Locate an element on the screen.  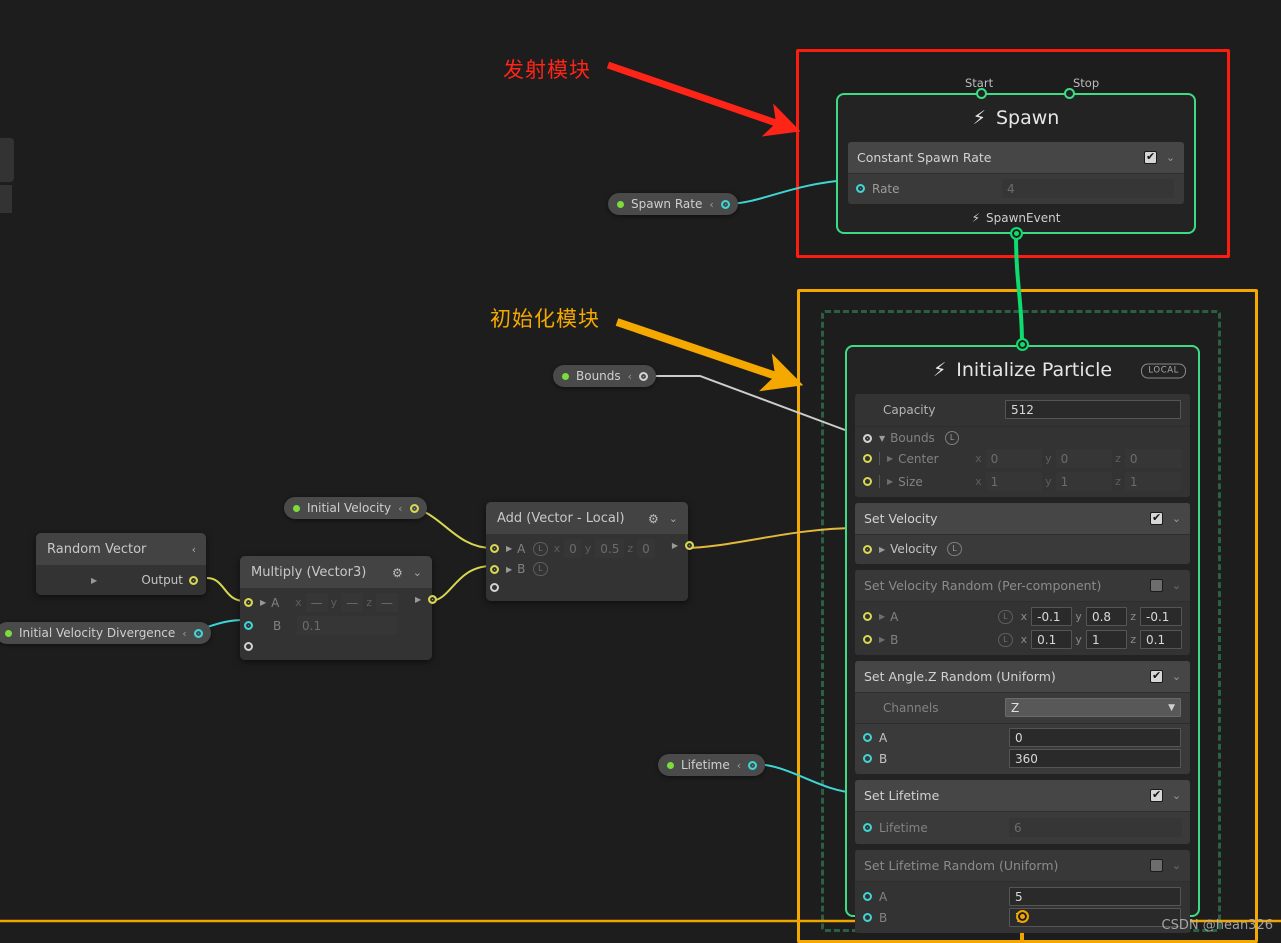
annotation-arrows is located at coordinates (705, 226).